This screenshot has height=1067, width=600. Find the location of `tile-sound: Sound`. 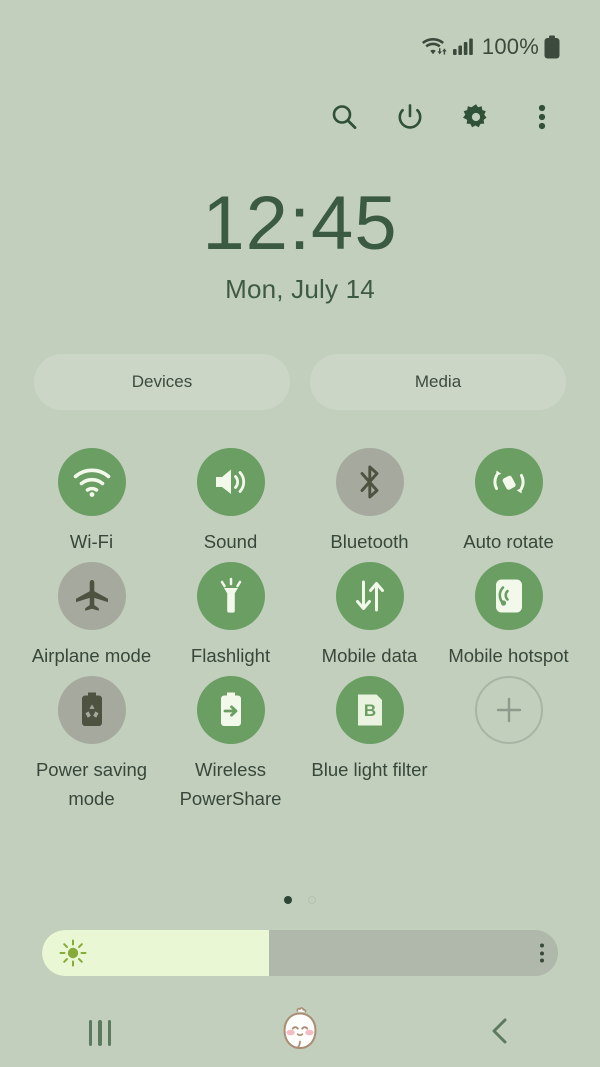

tile-sound: Sound is located at coordinates (230, 502).